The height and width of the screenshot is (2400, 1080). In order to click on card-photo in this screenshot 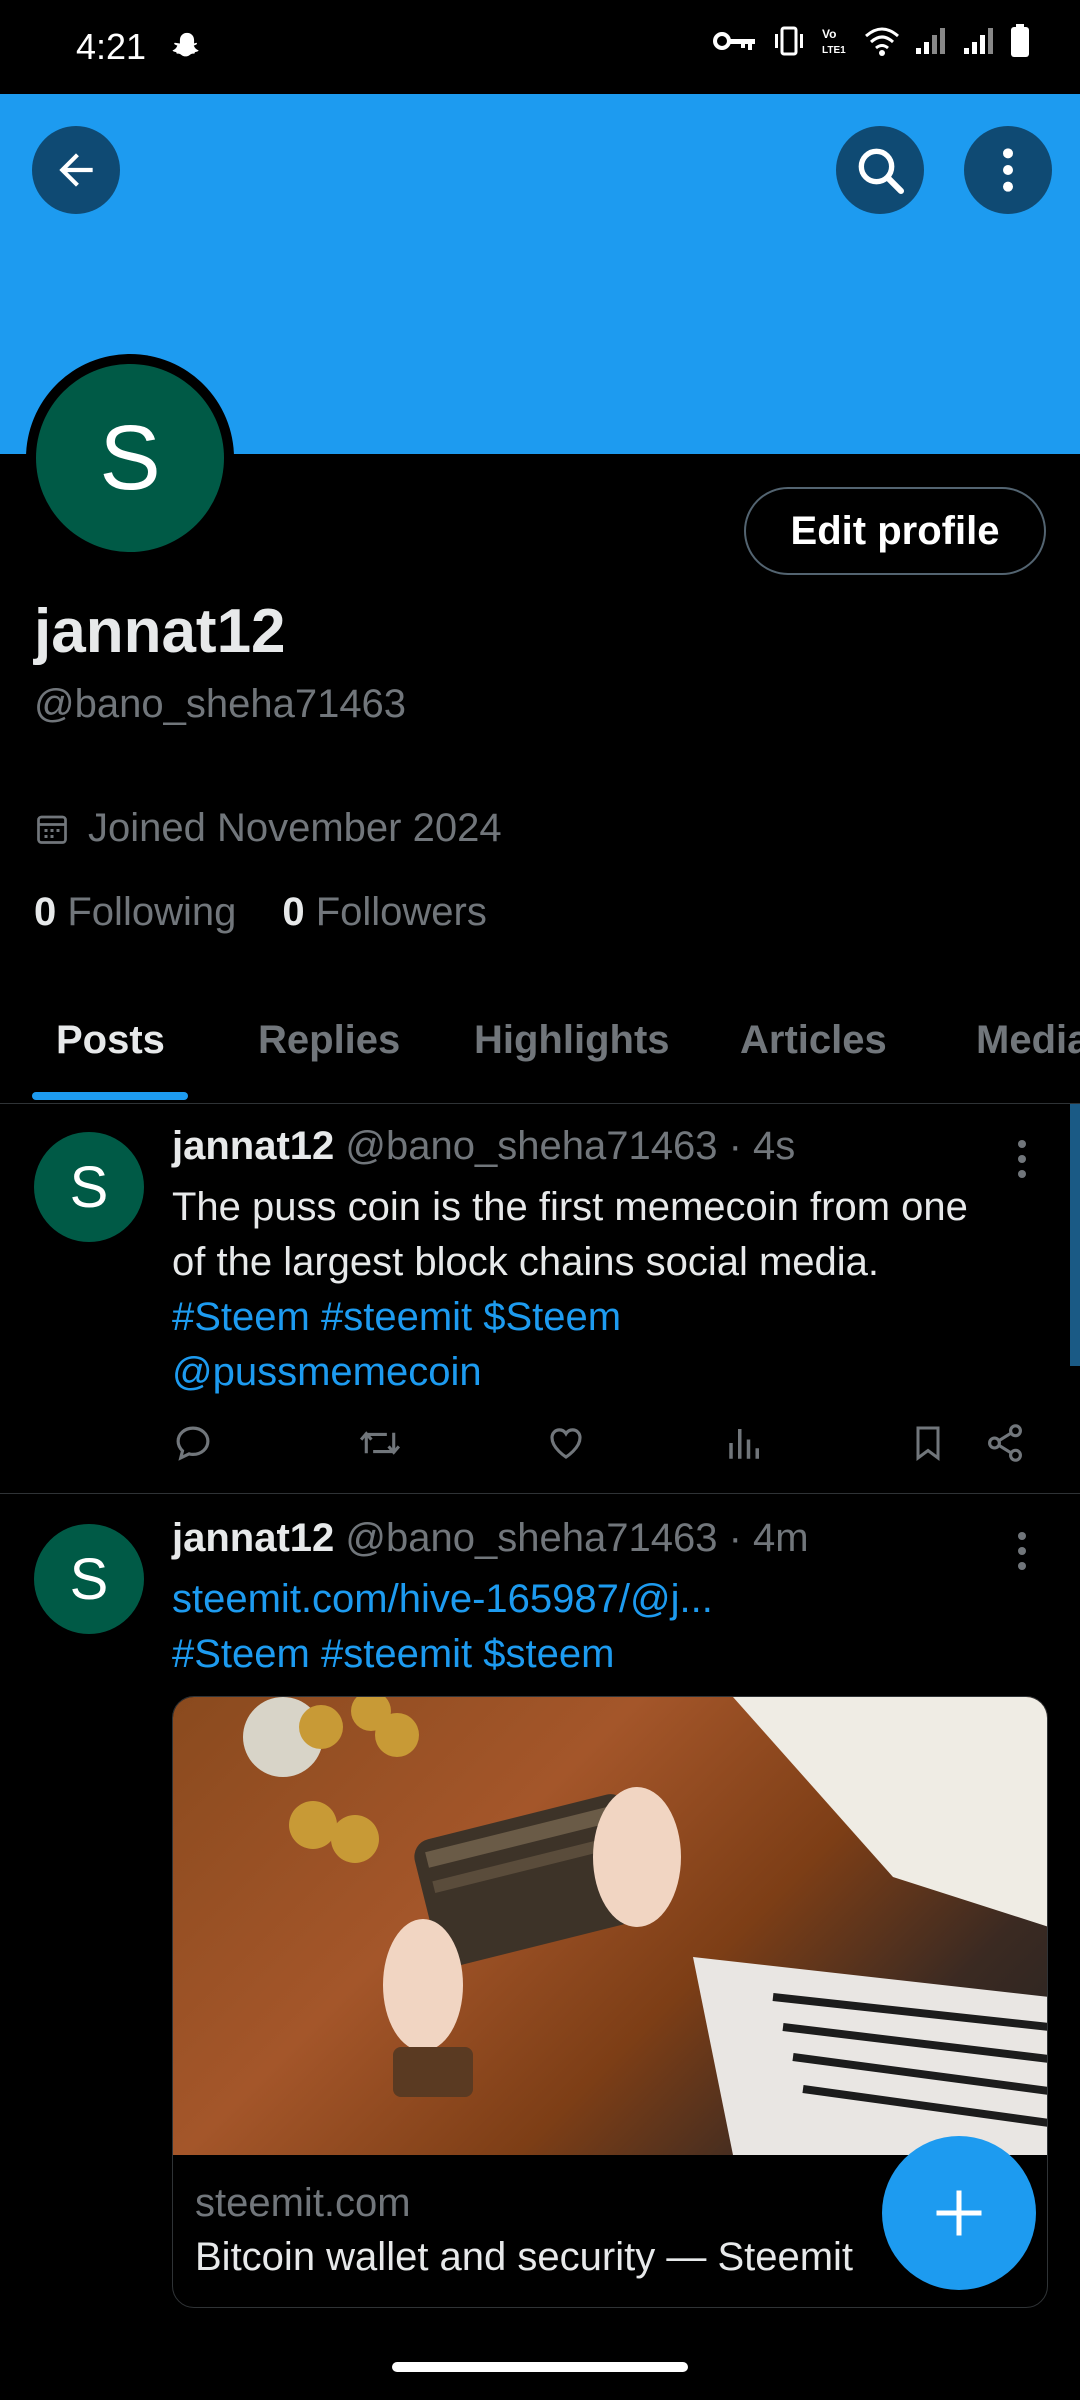, I will do `click(645, 1926)`.